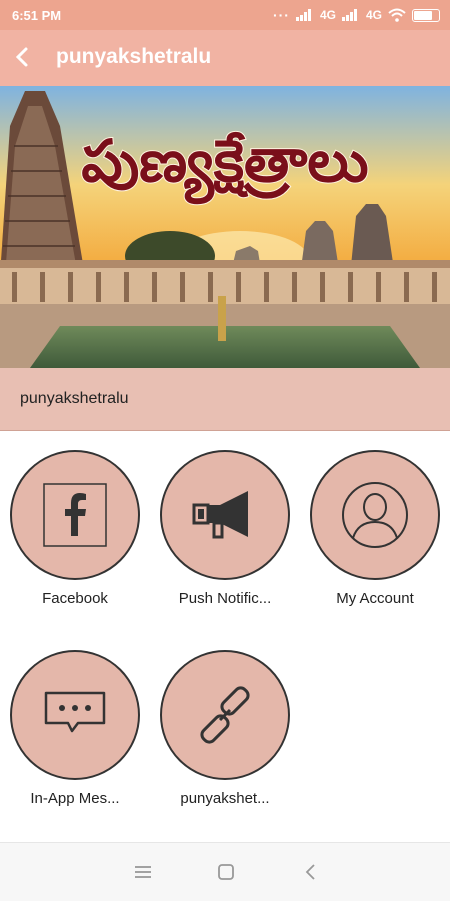  I want to click on menu-icon, so click(143, 872).